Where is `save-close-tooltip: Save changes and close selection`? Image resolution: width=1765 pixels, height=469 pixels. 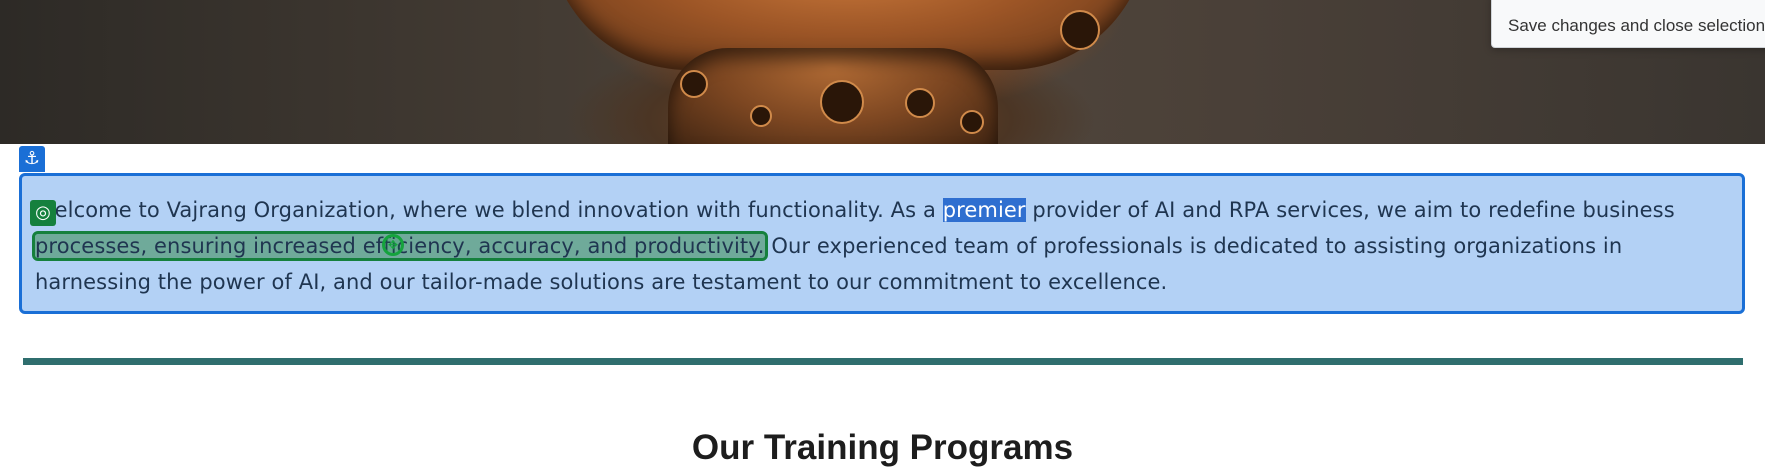
save-close-tooltip: Save changes and close selection is located at coordinates (1628, 24).